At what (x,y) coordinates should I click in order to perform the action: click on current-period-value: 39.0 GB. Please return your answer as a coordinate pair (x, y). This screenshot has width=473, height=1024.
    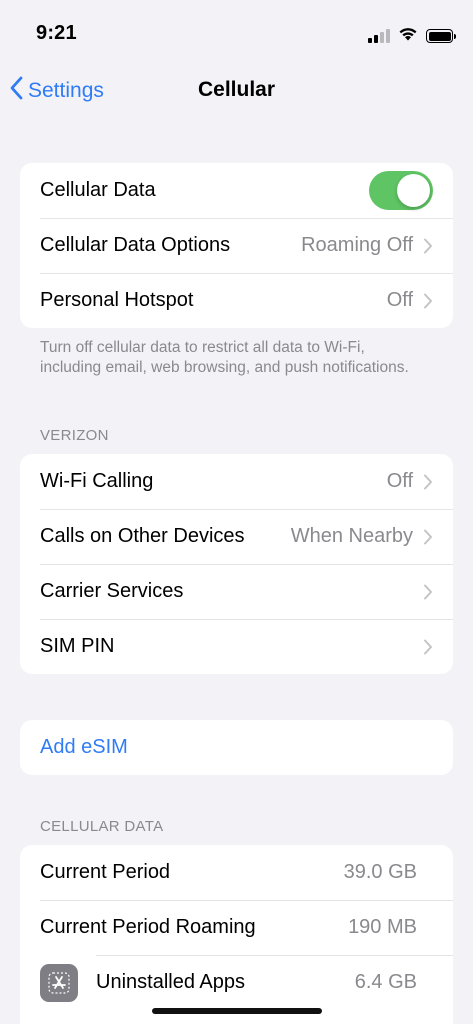
    Looking at the image, I should click on (380, 872).